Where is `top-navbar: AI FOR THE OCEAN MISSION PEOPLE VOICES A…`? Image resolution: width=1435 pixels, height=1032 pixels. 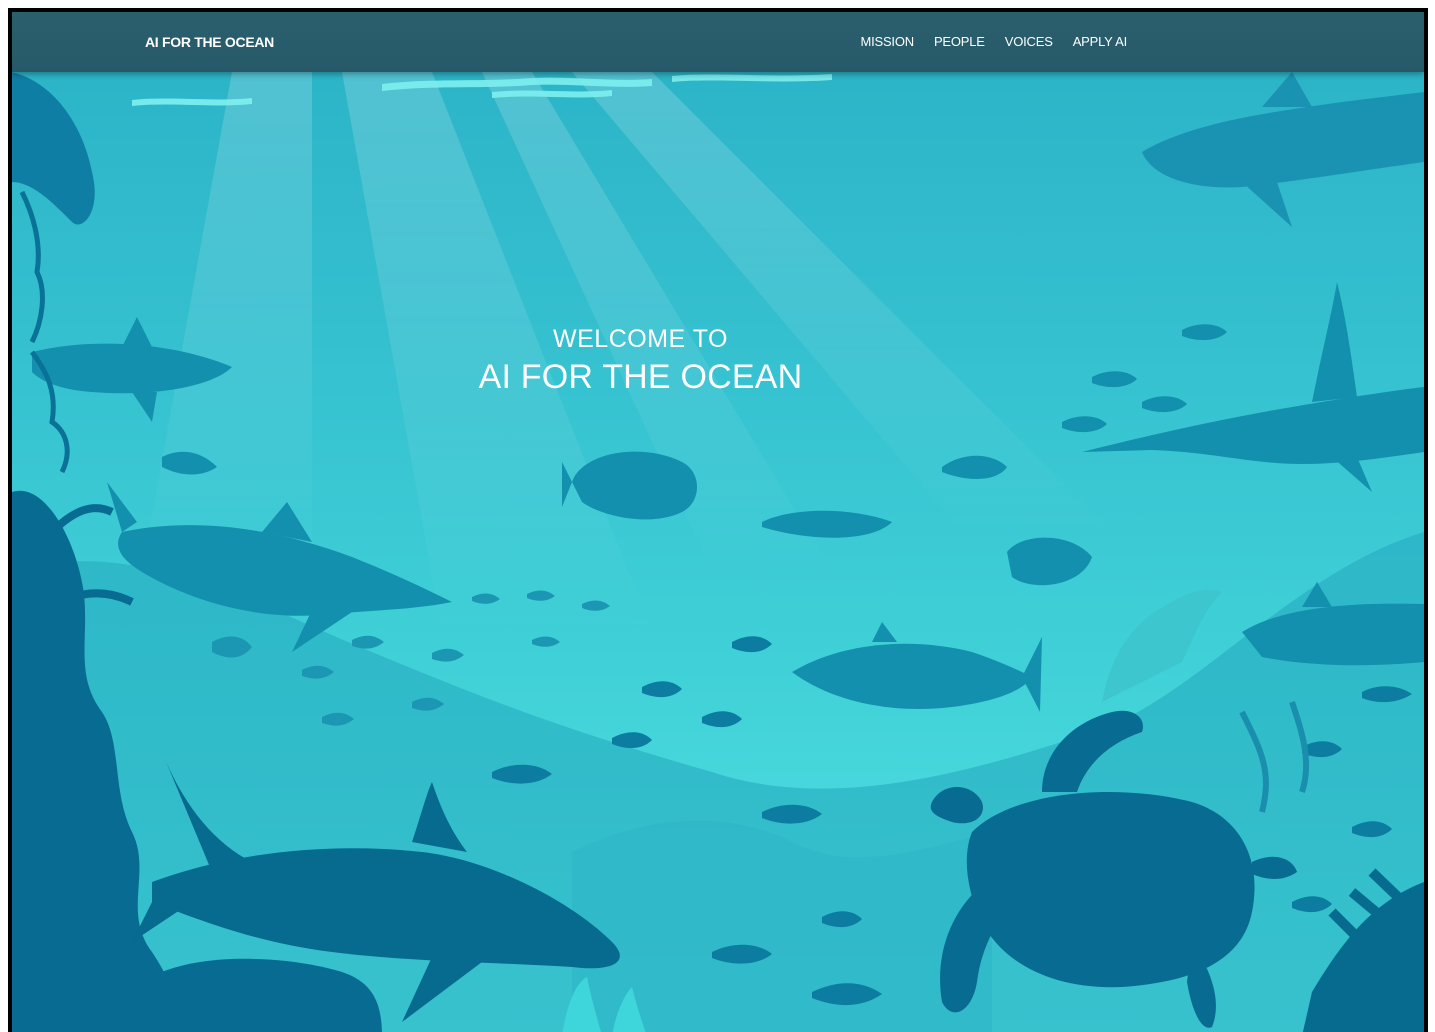
top-navbar: AI FOR THE OCEAN MISSION PEOPLE VOICES A… is located at coordinates (718, 42).